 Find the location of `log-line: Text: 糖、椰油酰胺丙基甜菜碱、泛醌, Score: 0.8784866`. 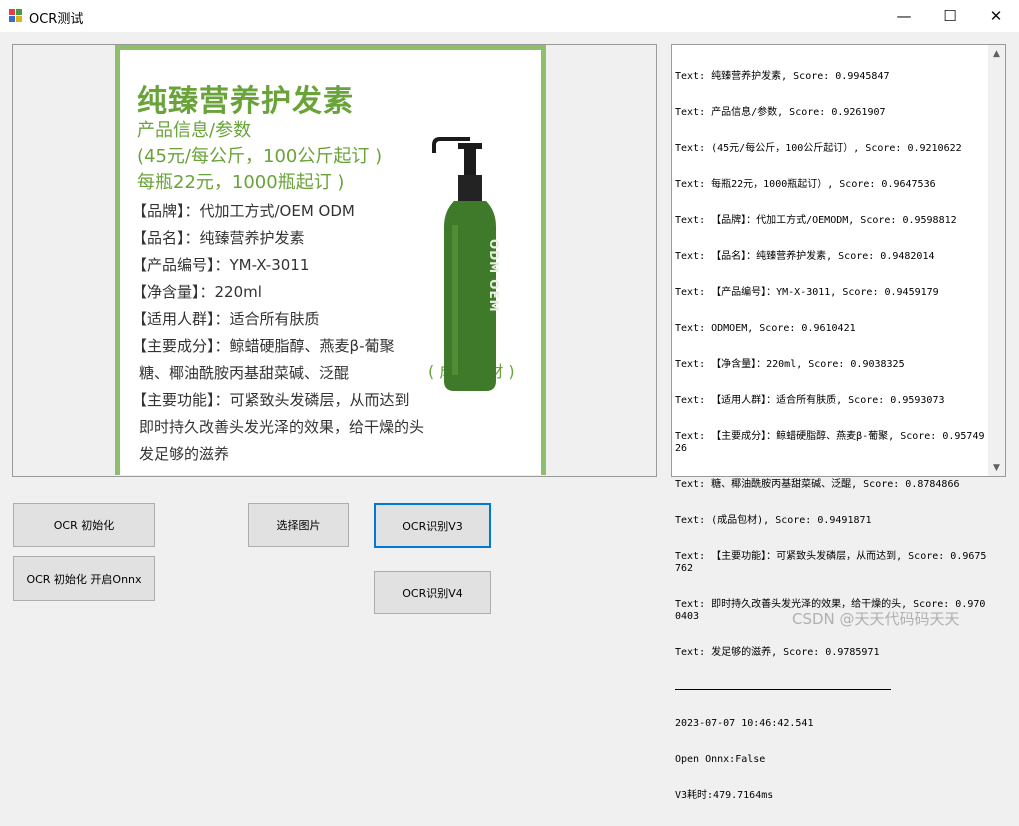

log-line: Text: 糖、椰油酰胺丙基甜菜碱、泛醌, Score: 0.8784866 is located at coordinates (817, 484).